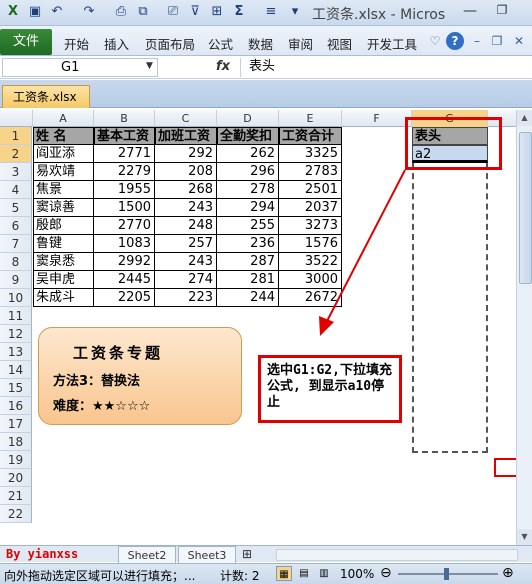  Describe the element at coordinates (477, 41) in the screenshot. I see `ribbon-minimize-icon: –` at that location.